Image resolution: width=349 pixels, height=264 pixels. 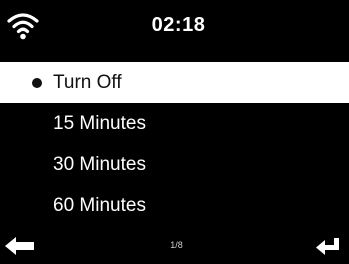 I want to click on clock-time: 02:18, so click(x=178, y=25).